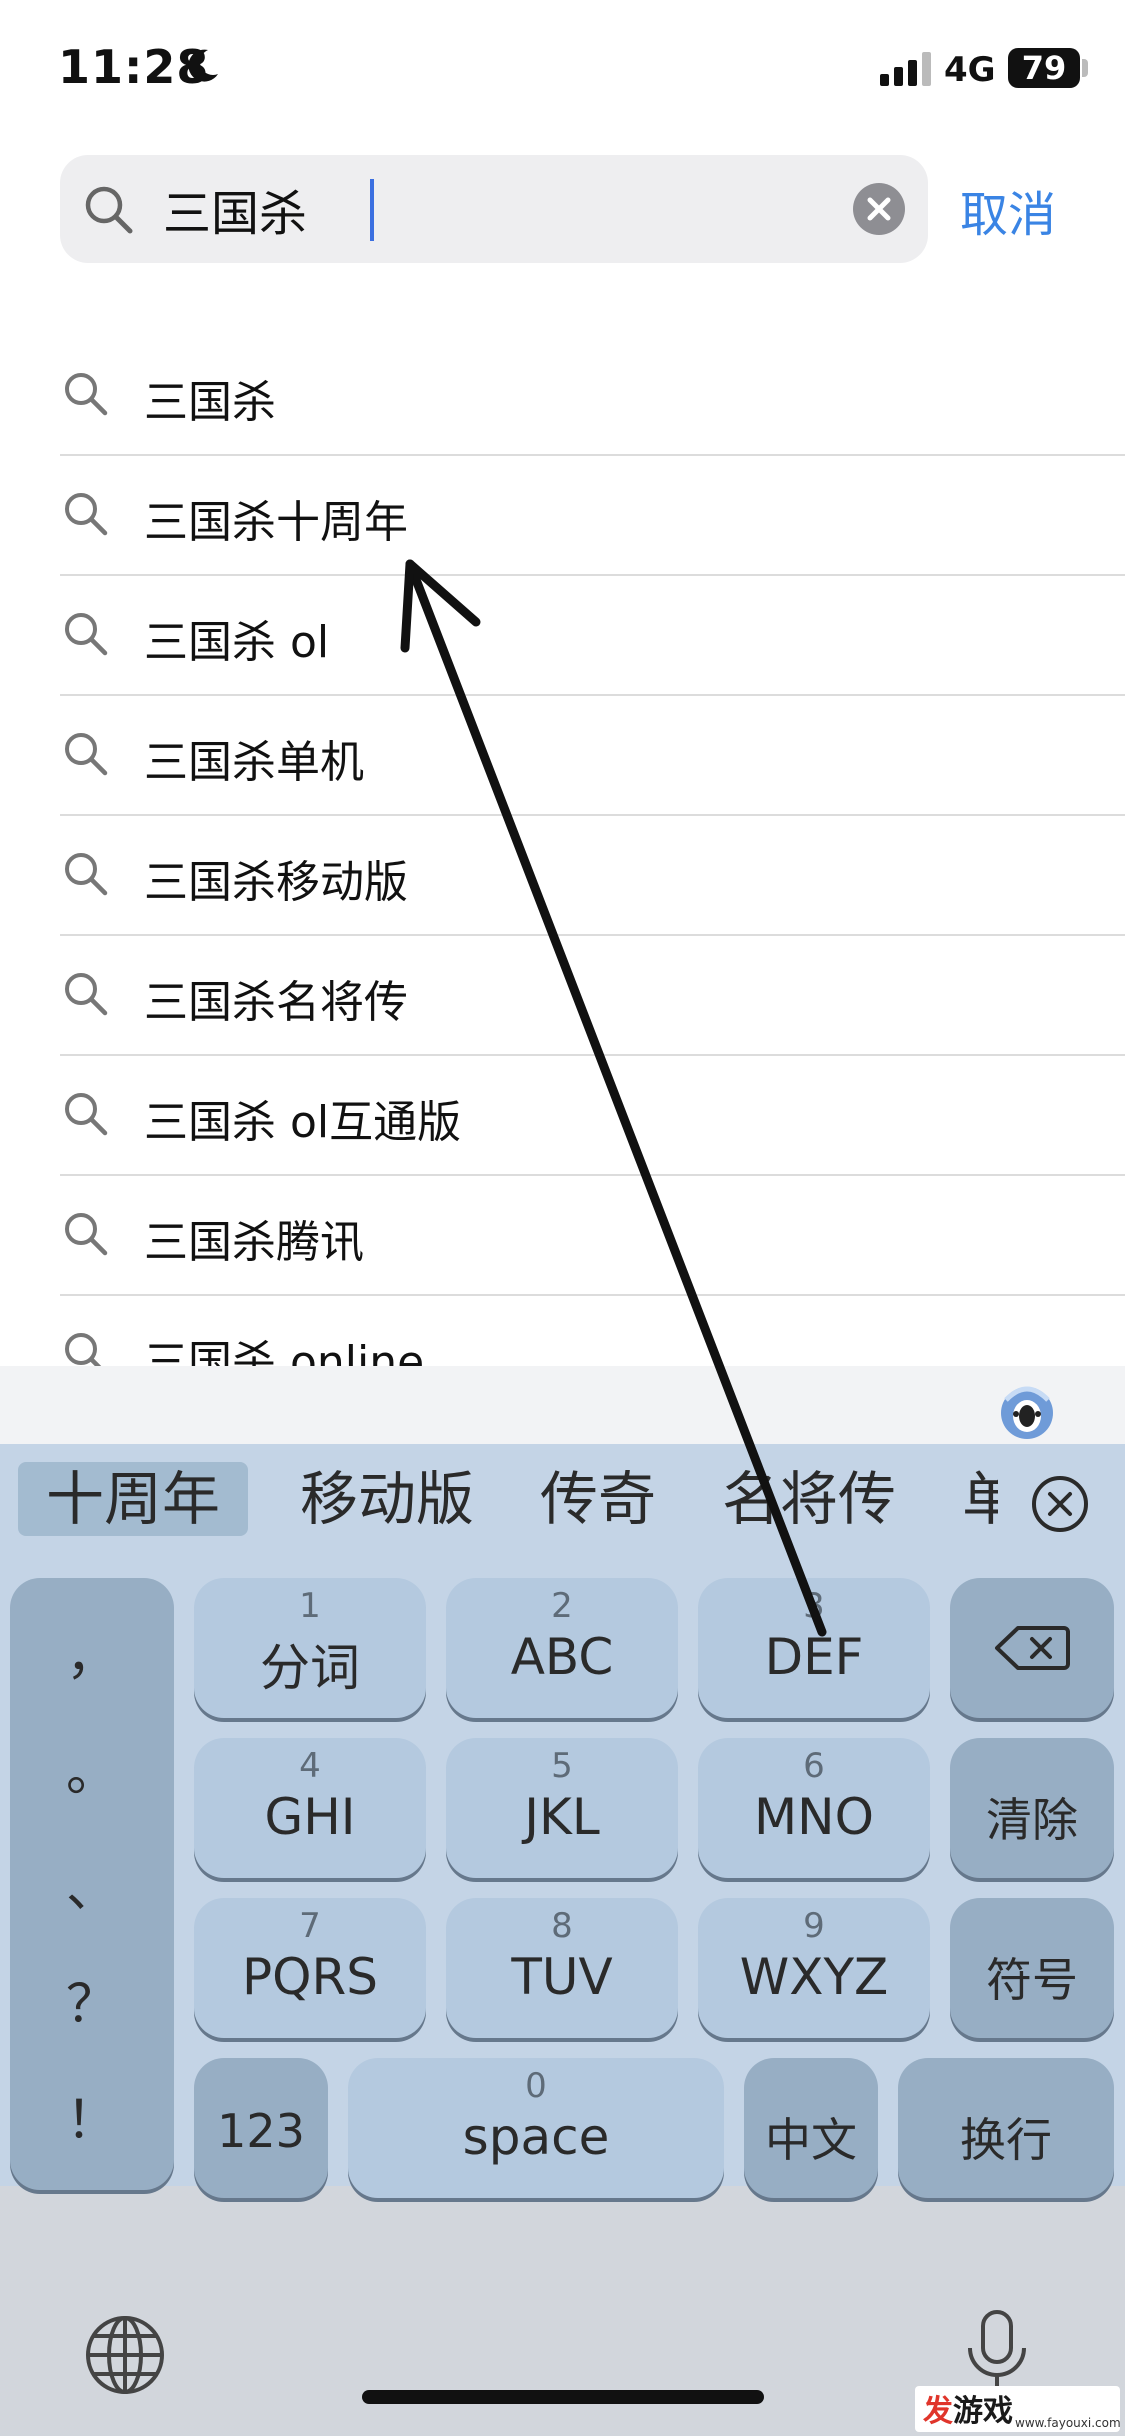 This screenshot has width=1125, height=2436. I want to click on suggestion-item: 三国杀十周年, so click(592, 516).